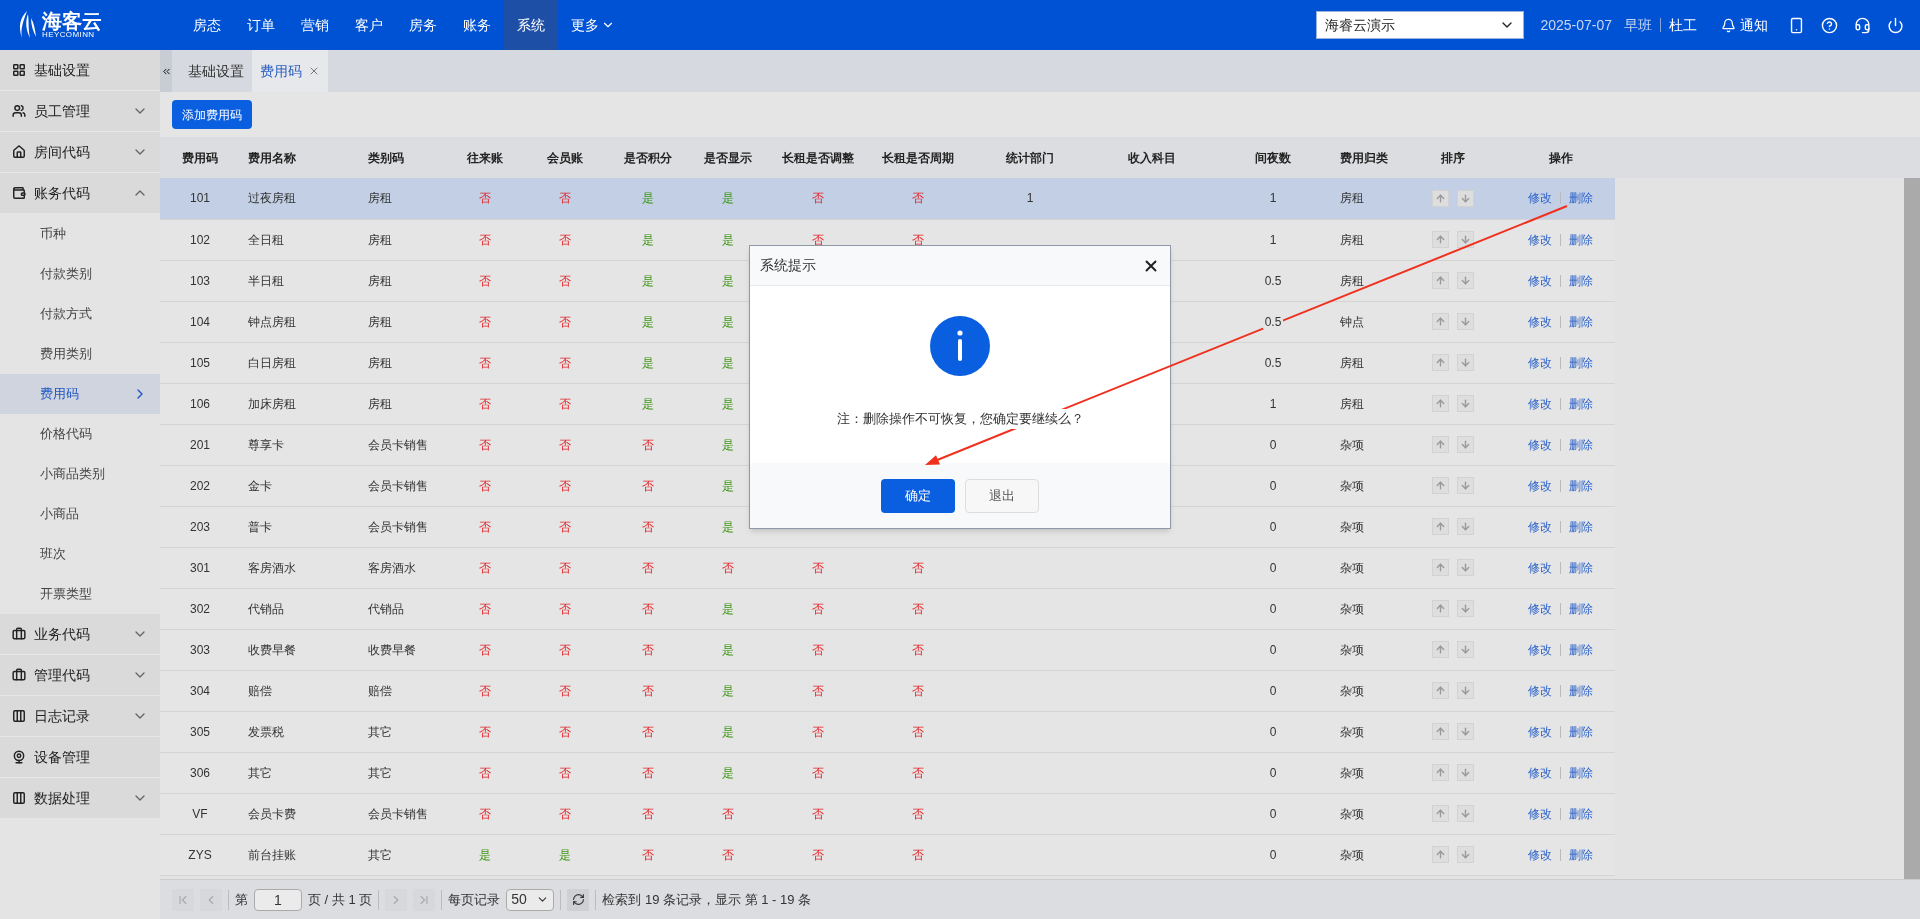 This screenshot has width=1920, height=919. I want to click on first-page-button, so click(183, 899).